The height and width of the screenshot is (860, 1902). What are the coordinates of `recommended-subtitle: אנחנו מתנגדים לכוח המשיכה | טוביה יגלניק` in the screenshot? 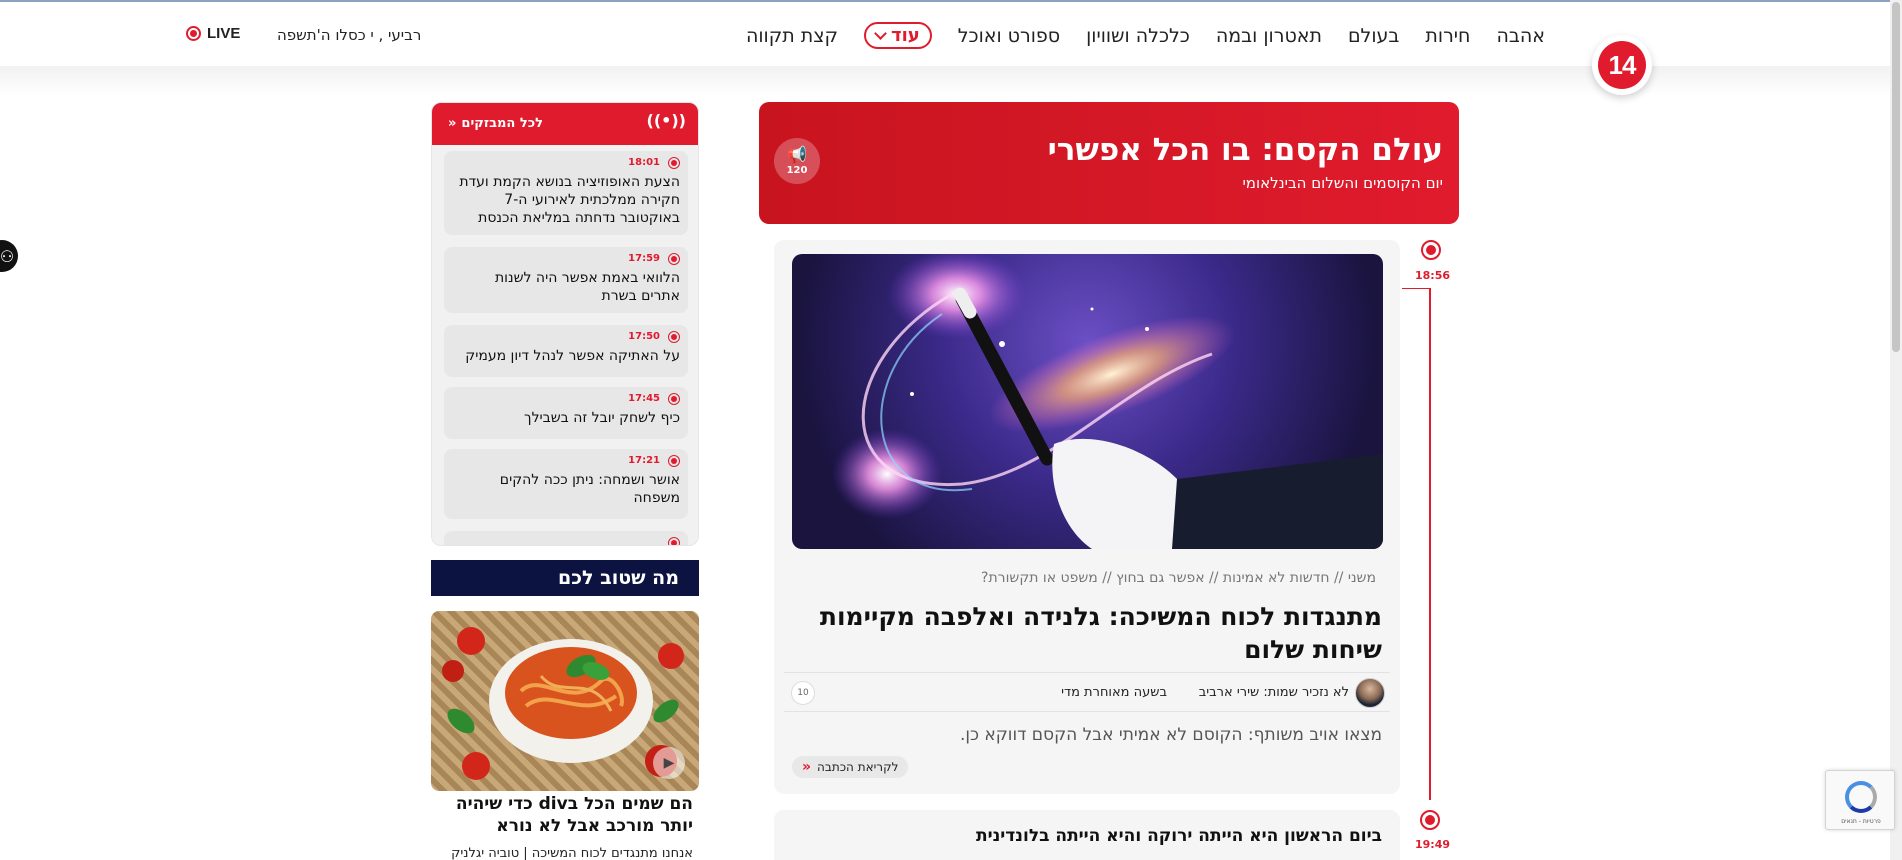 It's located at (572, 853).